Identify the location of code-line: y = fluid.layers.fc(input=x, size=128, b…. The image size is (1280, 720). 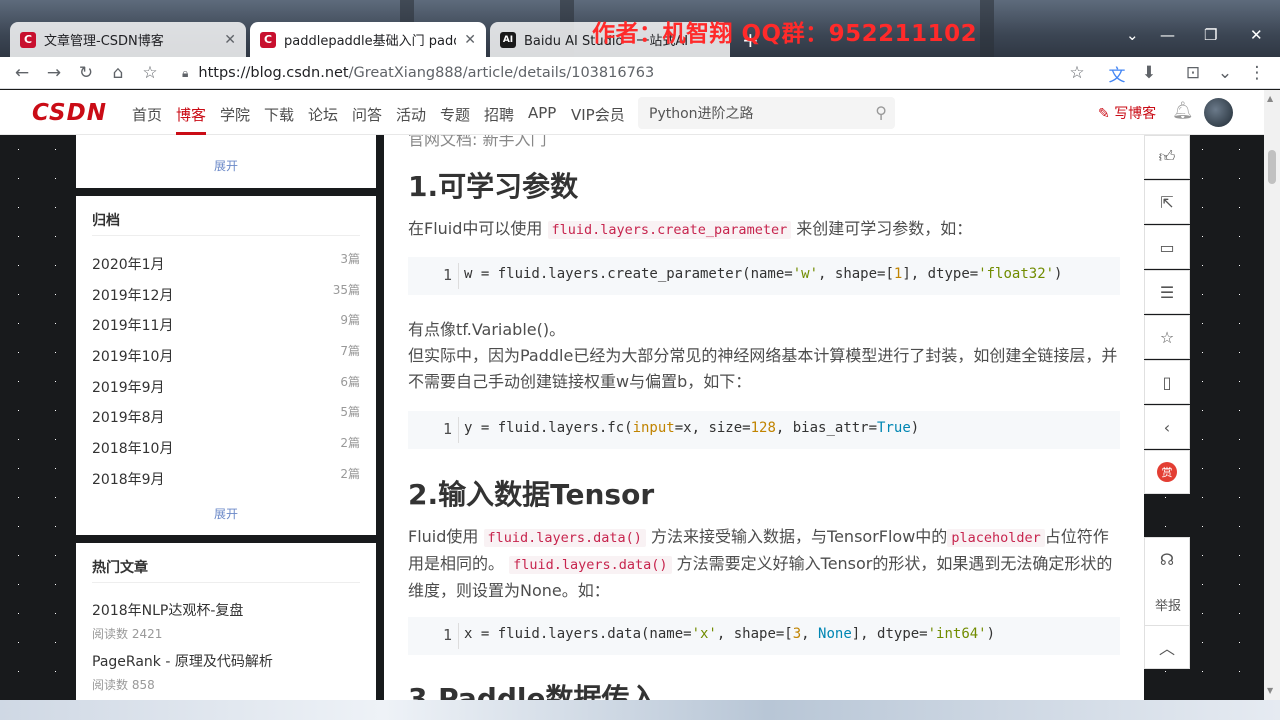
(692, 428).